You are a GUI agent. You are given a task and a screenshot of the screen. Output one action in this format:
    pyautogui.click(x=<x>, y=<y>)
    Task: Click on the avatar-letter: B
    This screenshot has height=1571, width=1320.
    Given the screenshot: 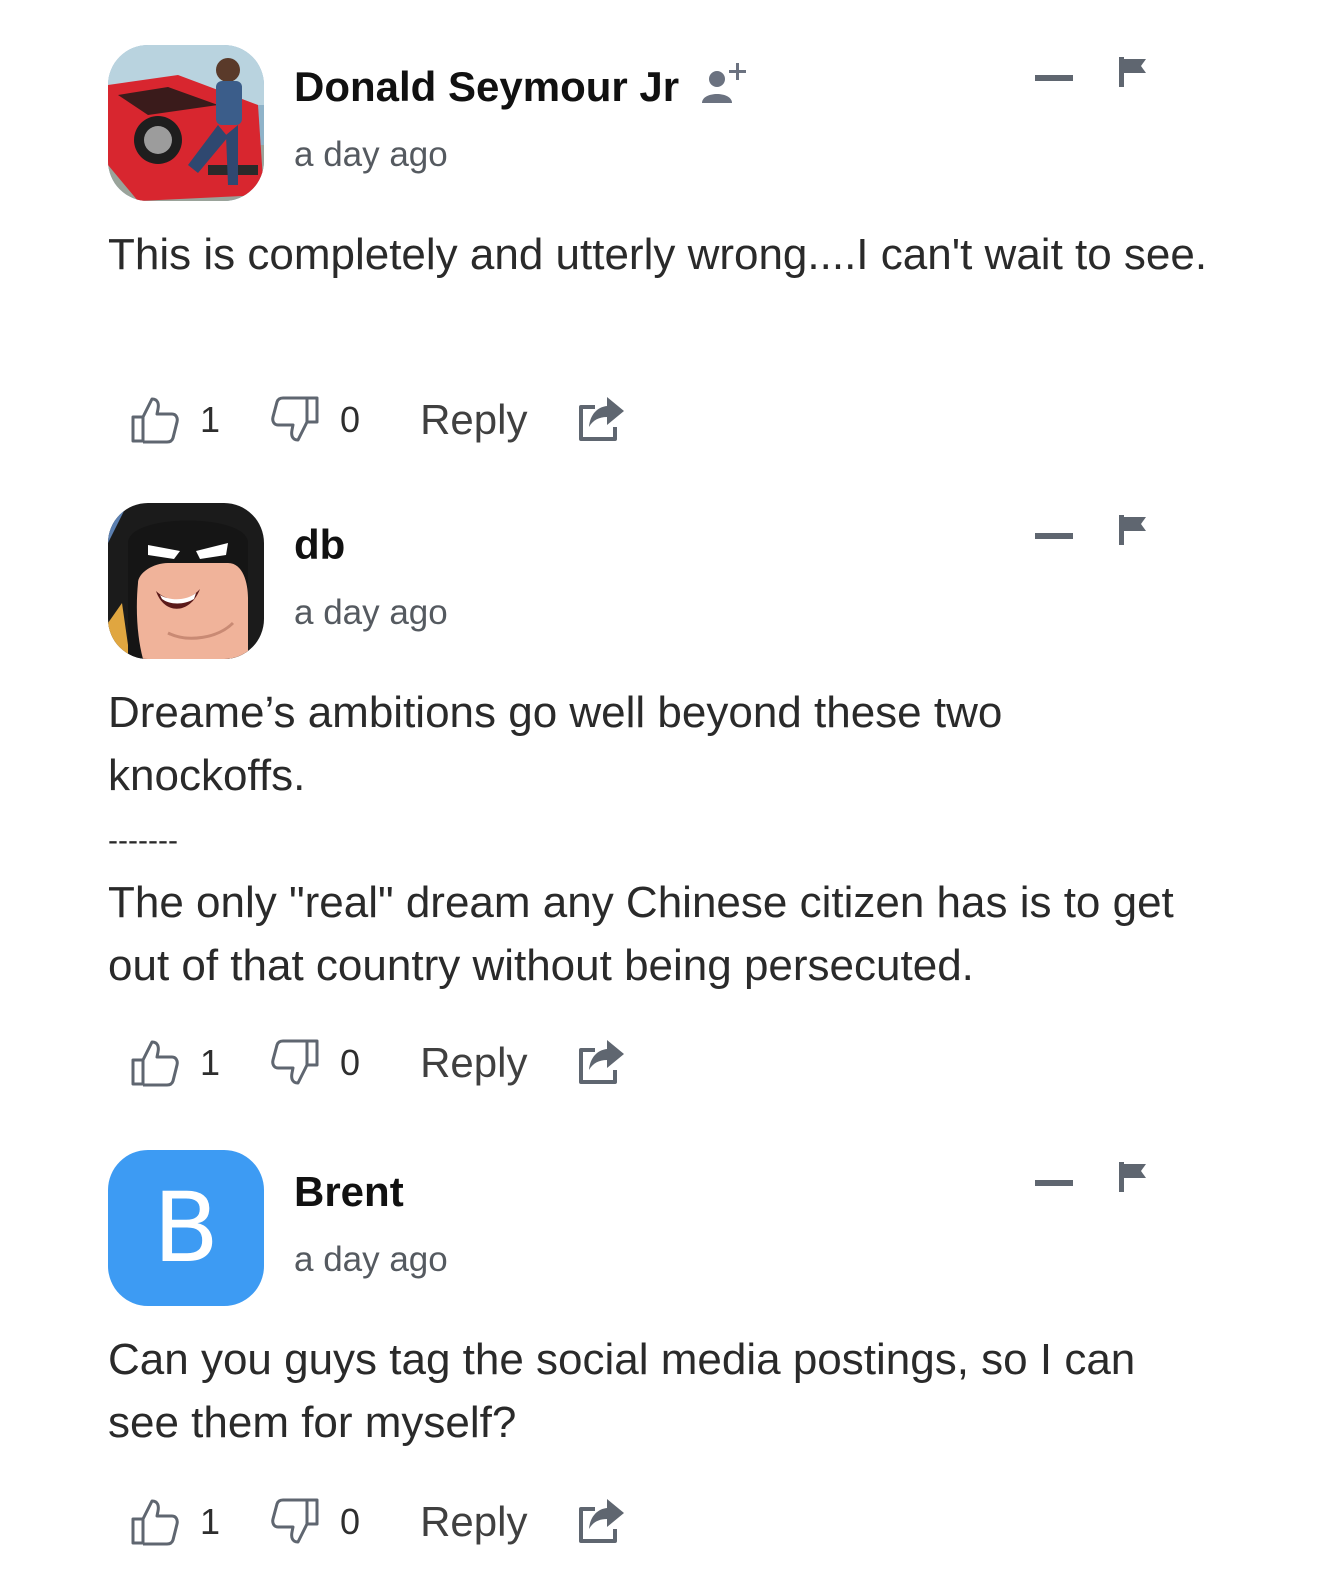 What is the action you would take?
    pyautogui.click(x=186, y=1228)
    